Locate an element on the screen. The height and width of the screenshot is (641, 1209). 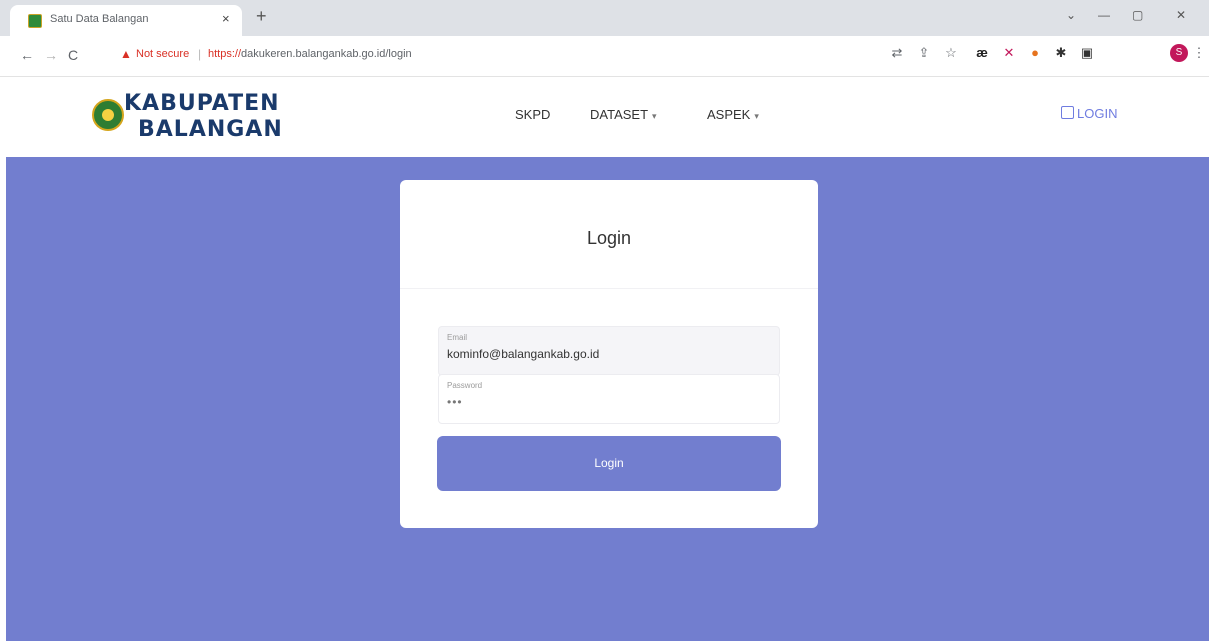
minimize-button: — is located at coordinates (1104, 15).